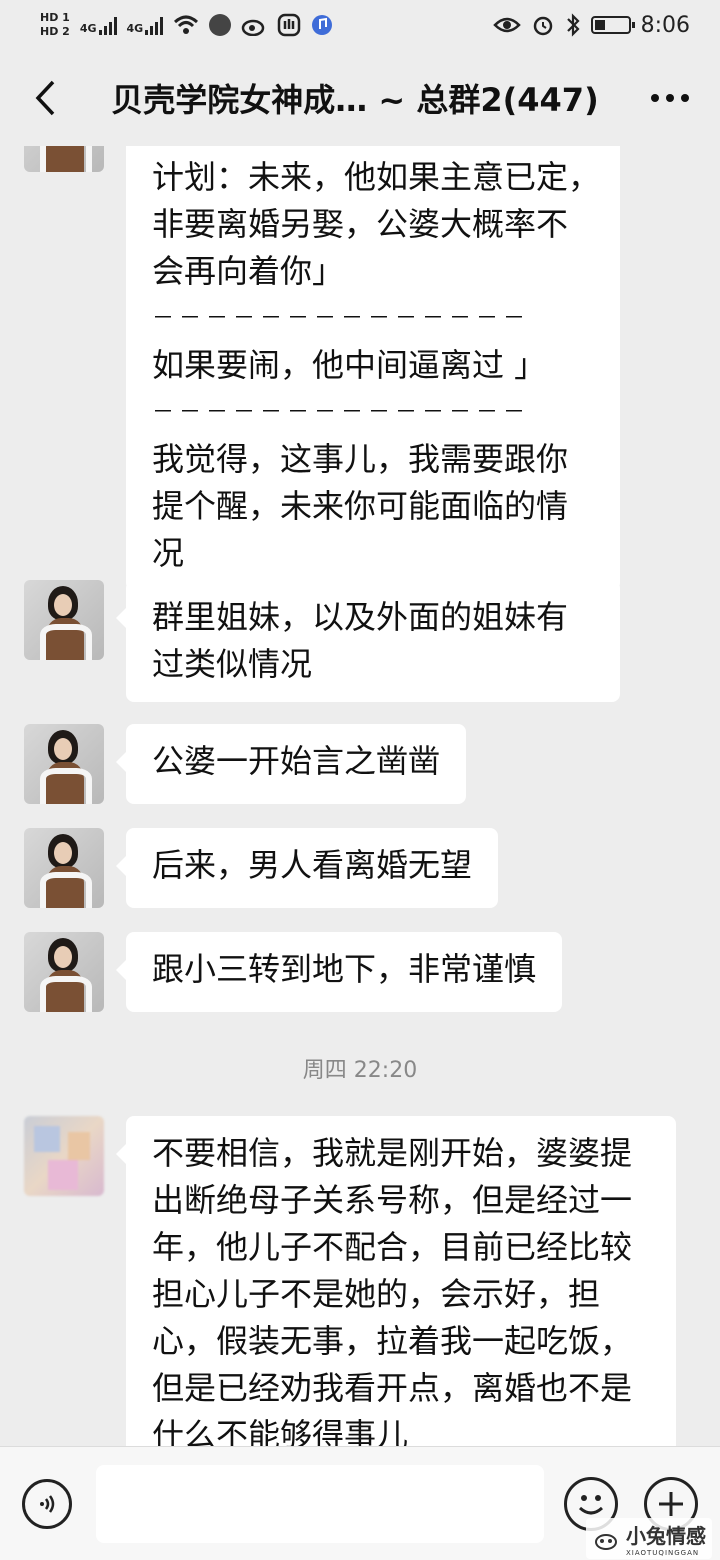 This screenshot has width=720, height=1560. I want to click on back-button, so click(45, 98).